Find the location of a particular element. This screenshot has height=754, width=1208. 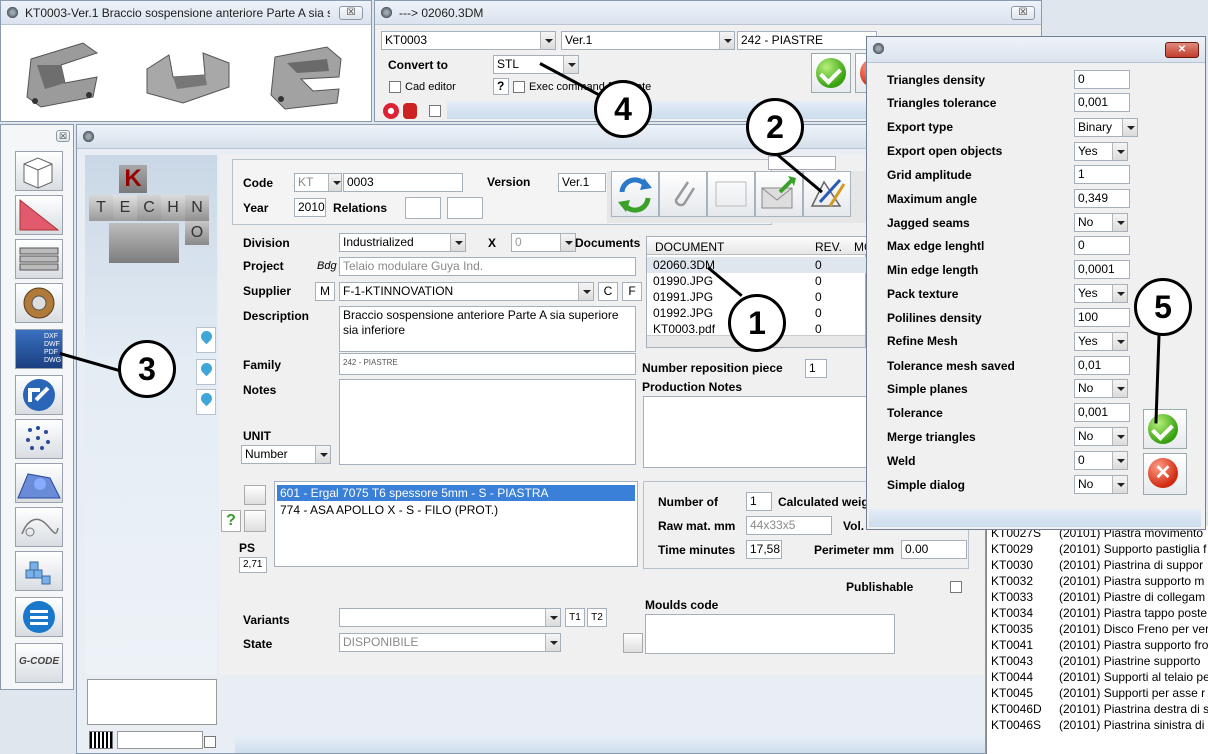

maximum-angle-input: 0,349 is located at coordinates (1102, 198).